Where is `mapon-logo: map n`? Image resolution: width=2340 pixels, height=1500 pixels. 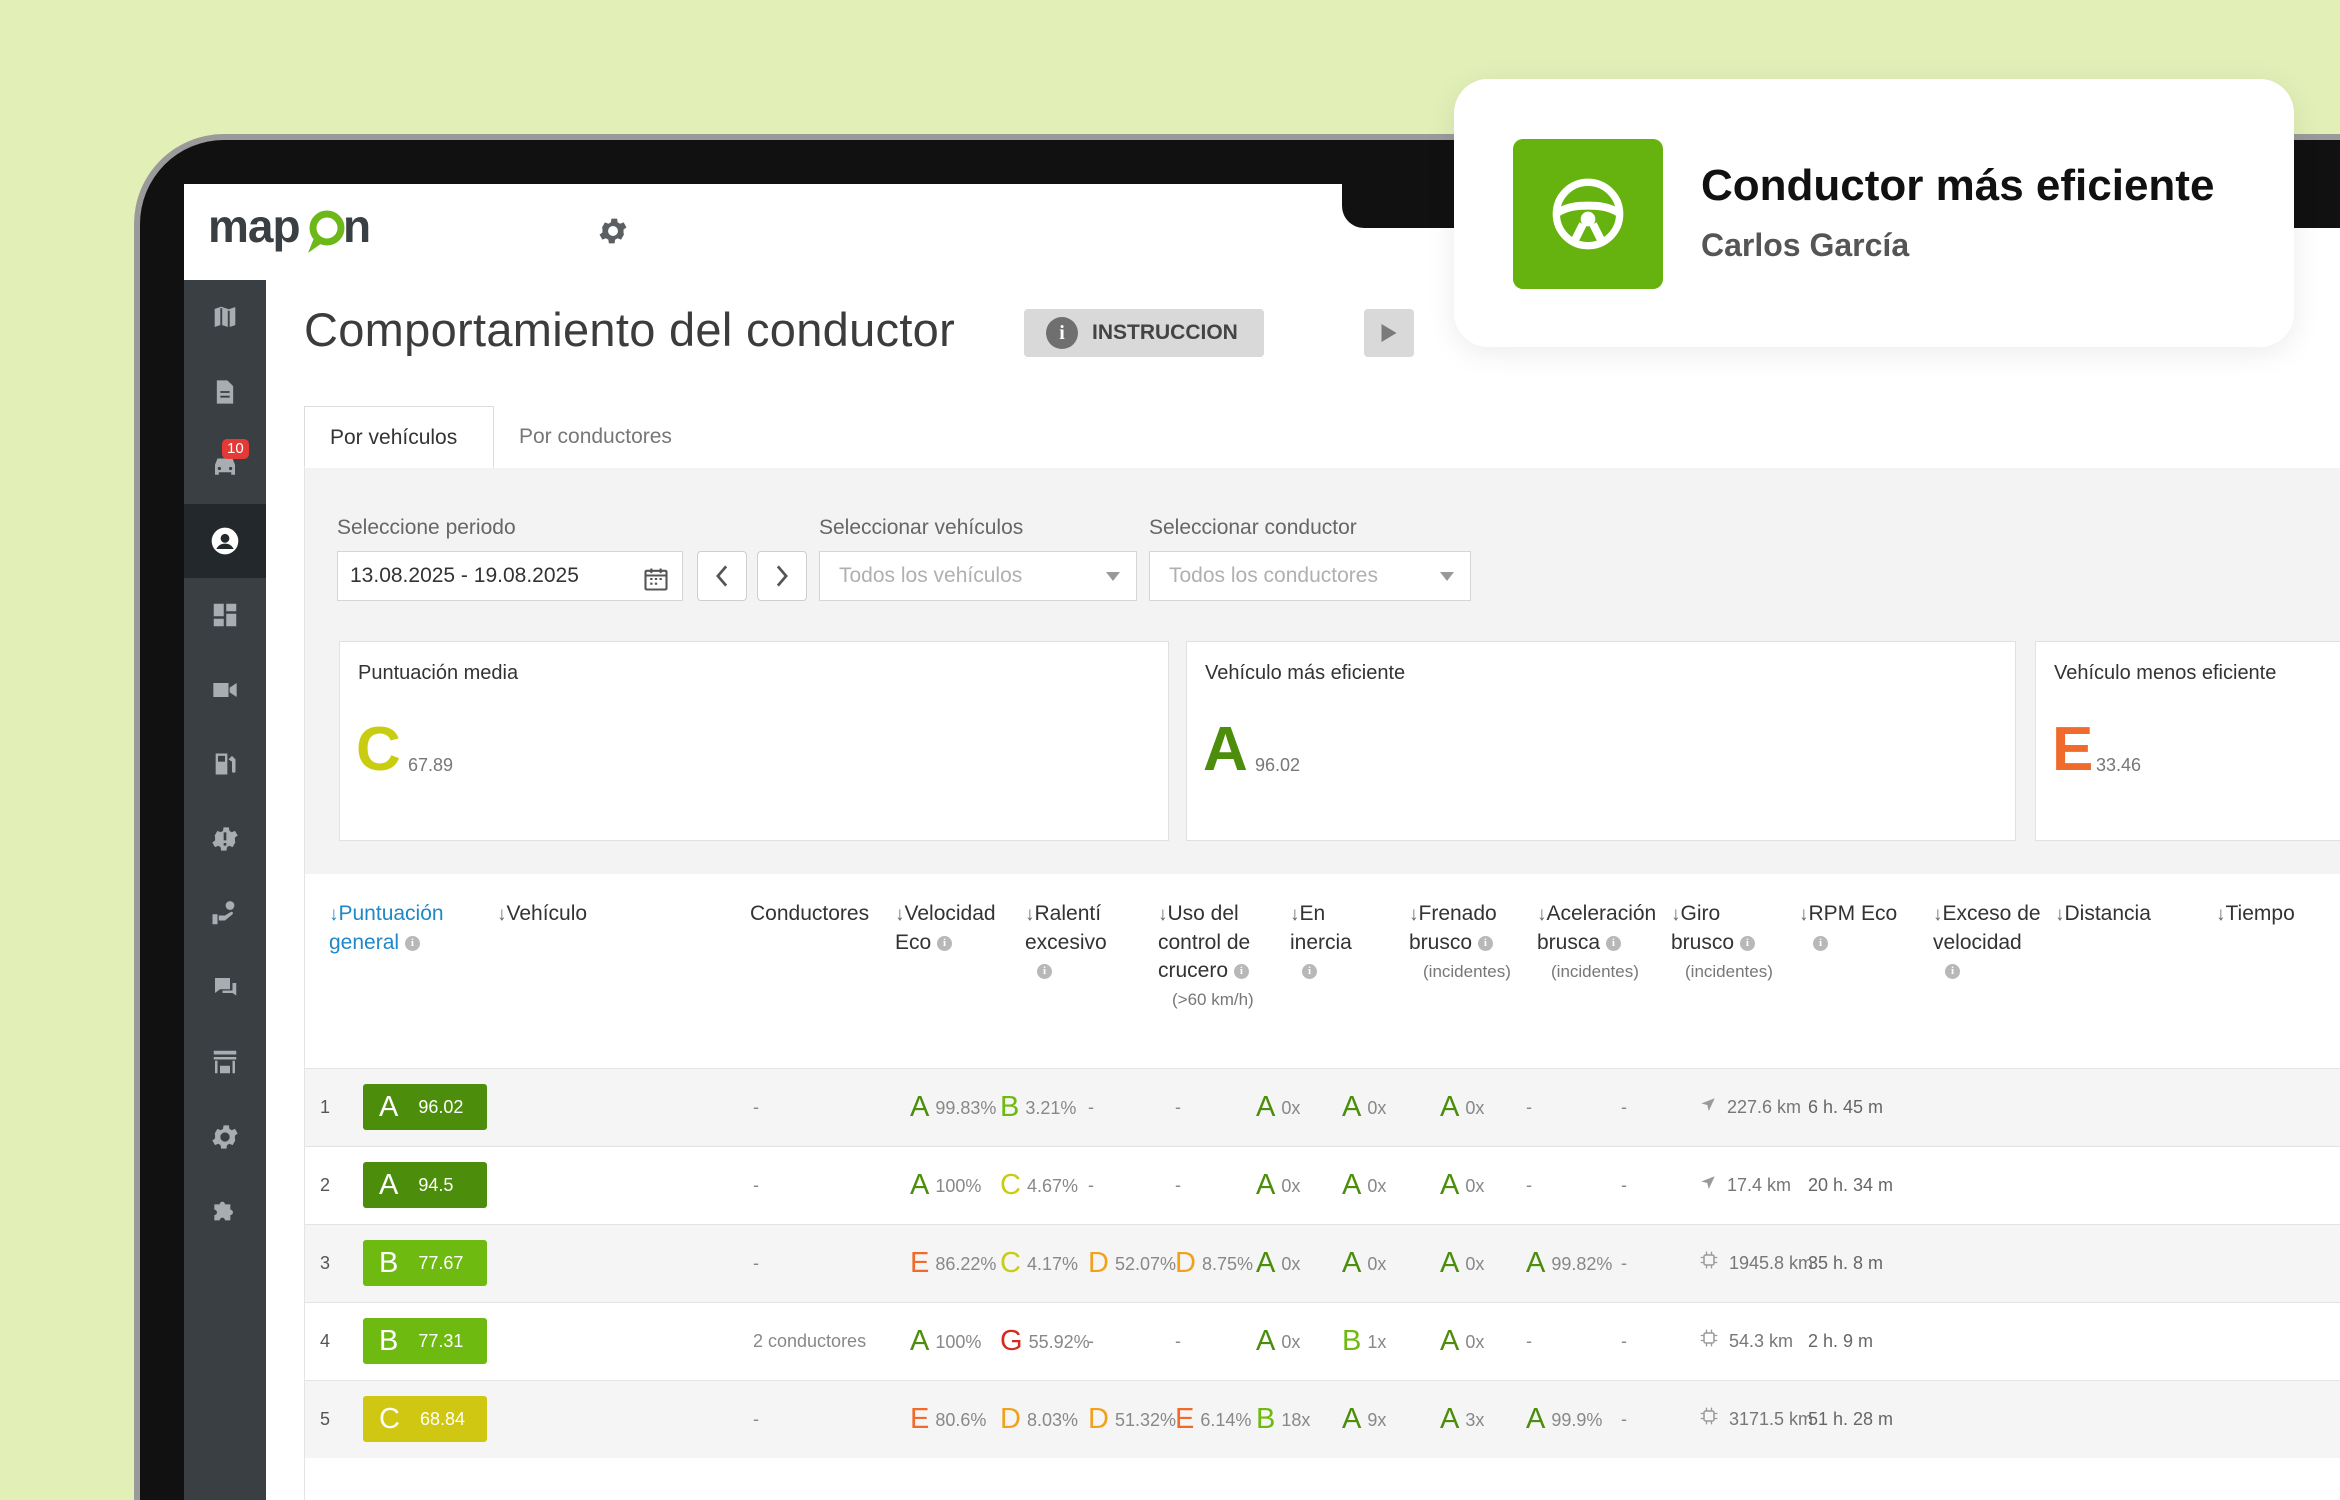
mapon-logo: map n is located at coordinates (298, 231).